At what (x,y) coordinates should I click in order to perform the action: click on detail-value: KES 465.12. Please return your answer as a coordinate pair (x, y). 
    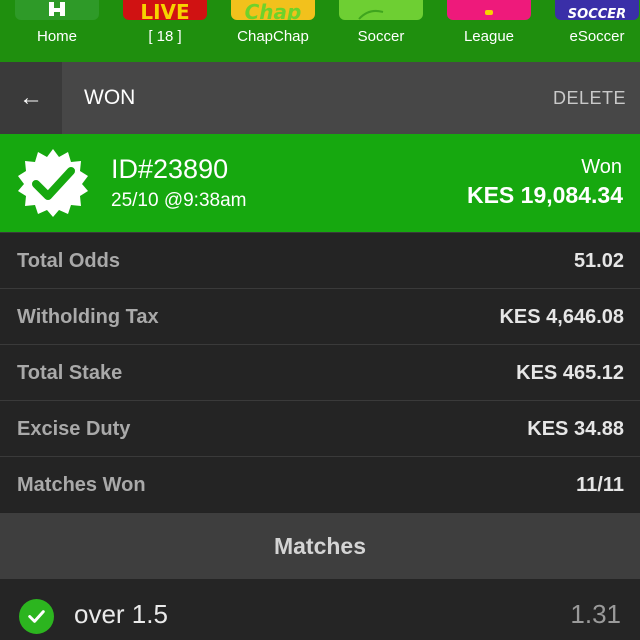
    Looking at the image, I should click on (570, 373).